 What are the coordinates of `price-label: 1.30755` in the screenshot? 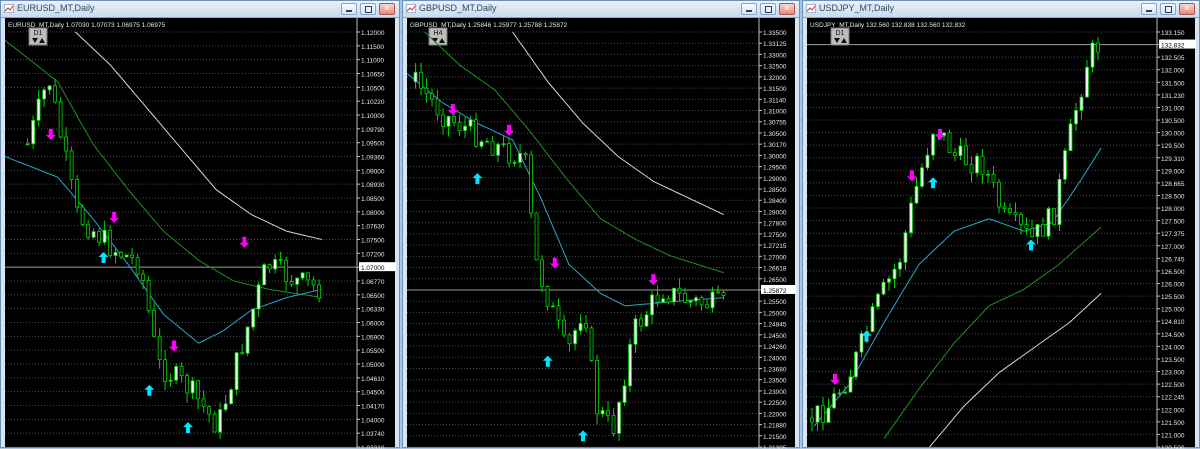 It's located at (775, 123).